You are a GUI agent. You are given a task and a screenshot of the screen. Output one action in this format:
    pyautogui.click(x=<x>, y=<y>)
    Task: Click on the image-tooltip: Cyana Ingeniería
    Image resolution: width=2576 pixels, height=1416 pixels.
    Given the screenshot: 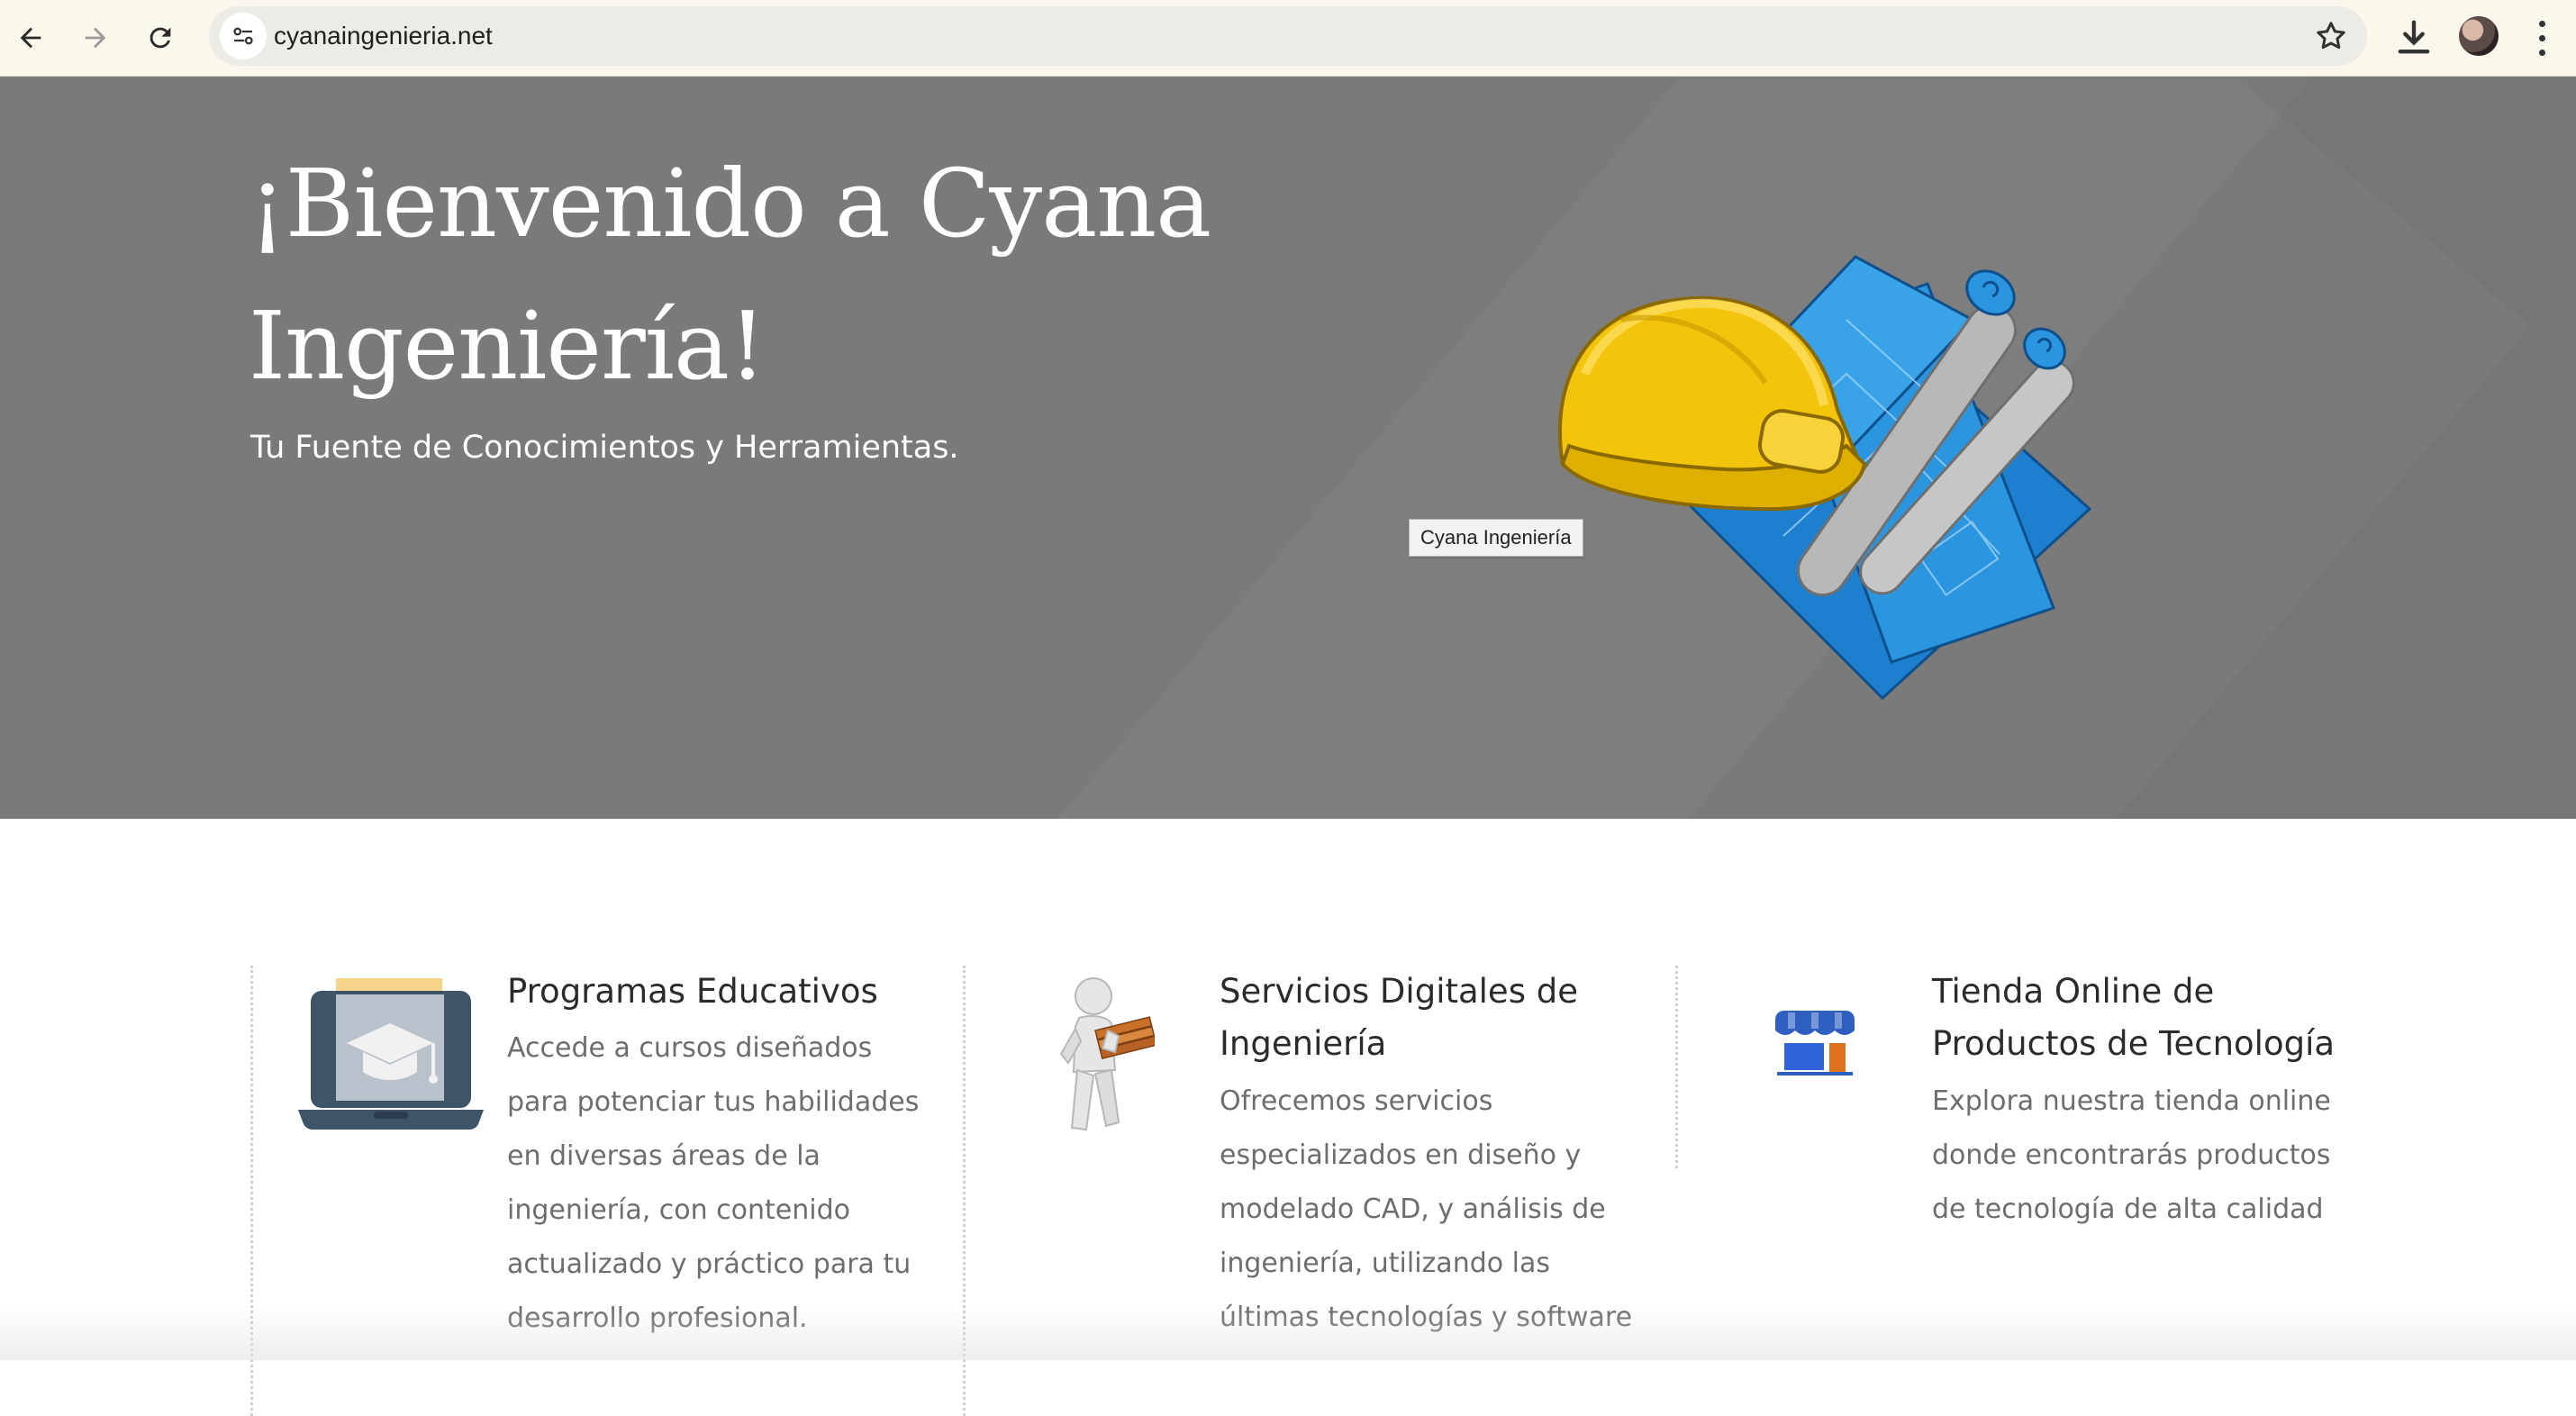 What is the action you would take?
    pyautogui.click(x=1496, y=538)
    